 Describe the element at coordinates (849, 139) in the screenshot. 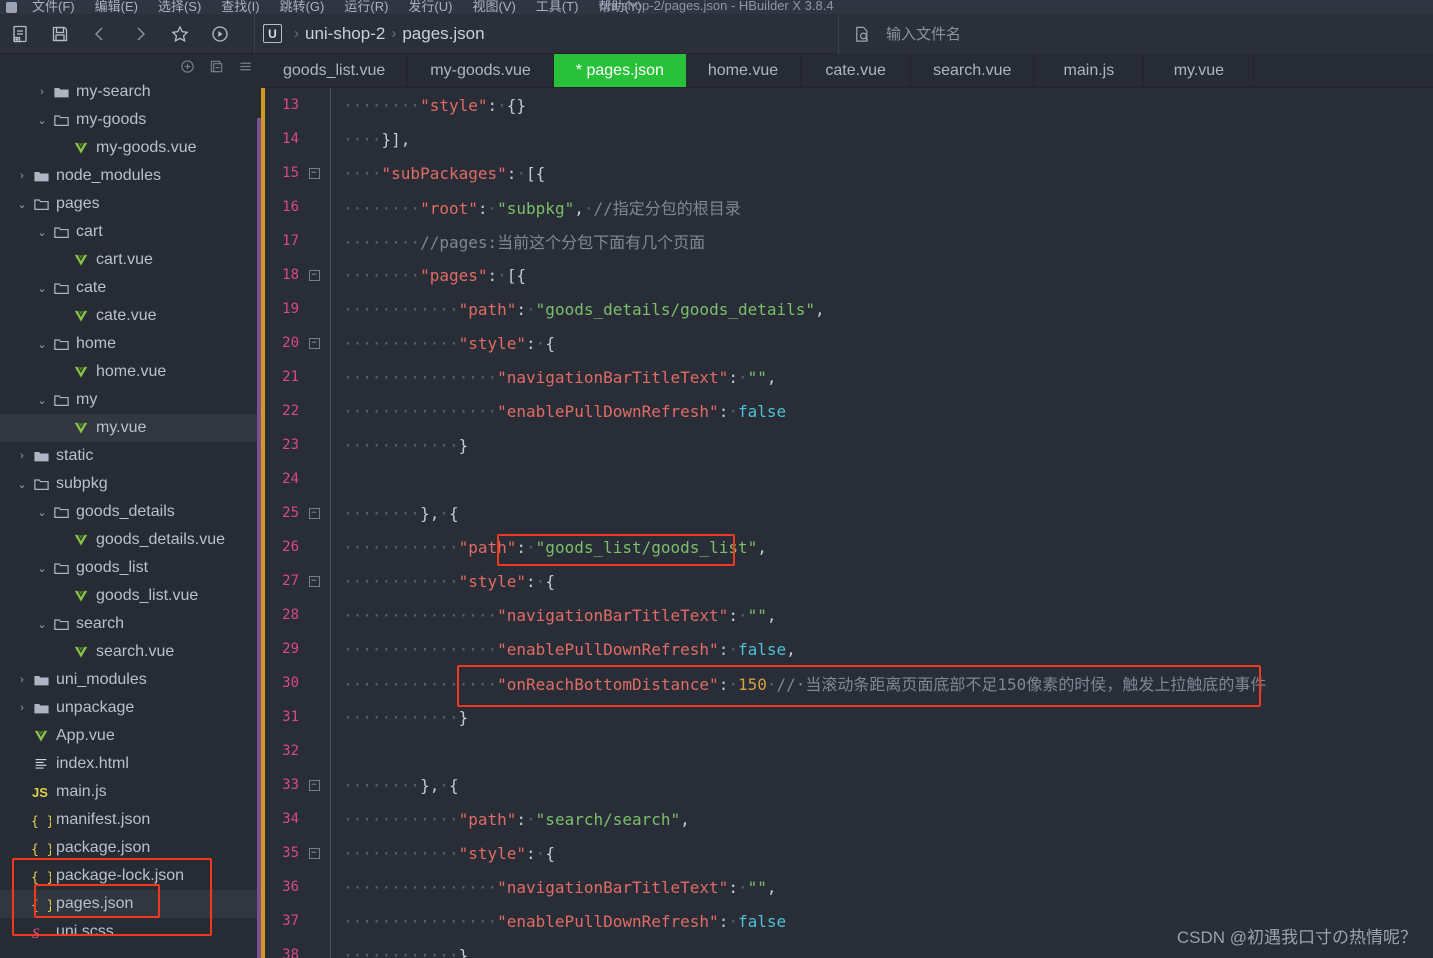

I see `code-line: 14 ····}],` at that location.